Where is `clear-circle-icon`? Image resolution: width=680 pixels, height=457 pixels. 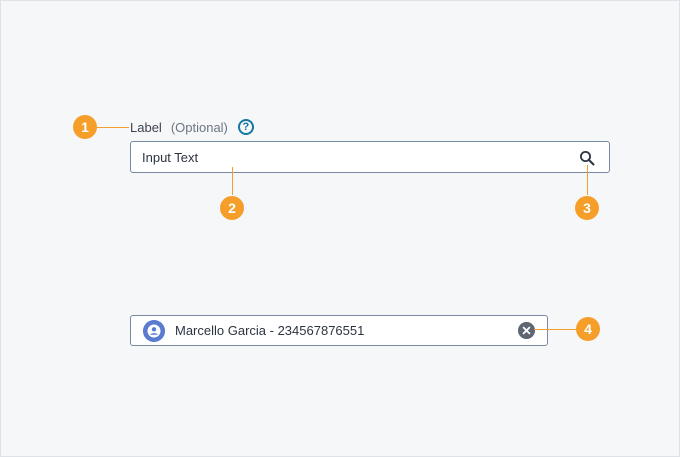 clear-circle-icon is located at coordinates (526, 330).